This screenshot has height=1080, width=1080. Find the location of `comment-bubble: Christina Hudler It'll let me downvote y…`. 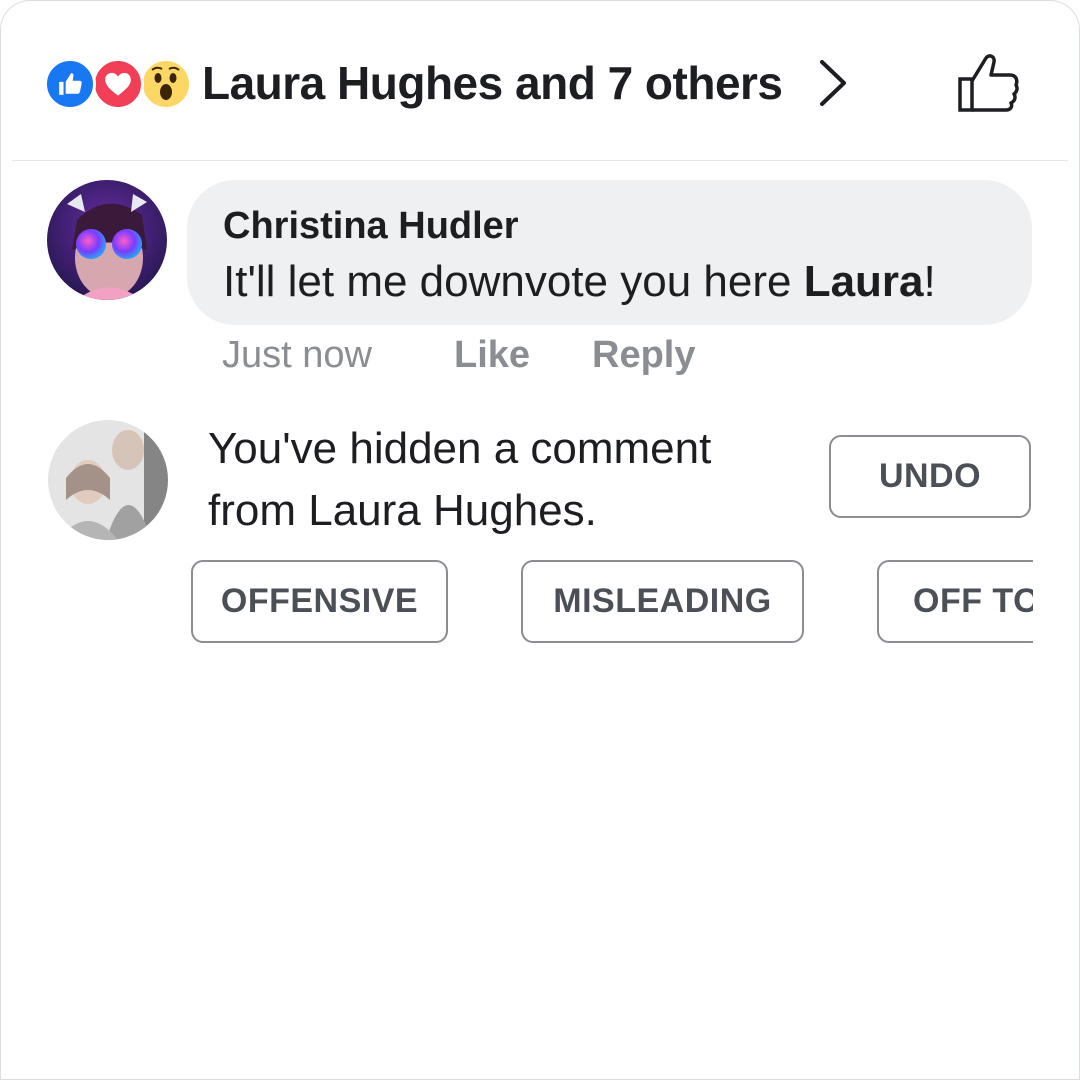

comment-bubble: Christina Hudler It'll let me downvote y… is located at coordinates (609, 252).